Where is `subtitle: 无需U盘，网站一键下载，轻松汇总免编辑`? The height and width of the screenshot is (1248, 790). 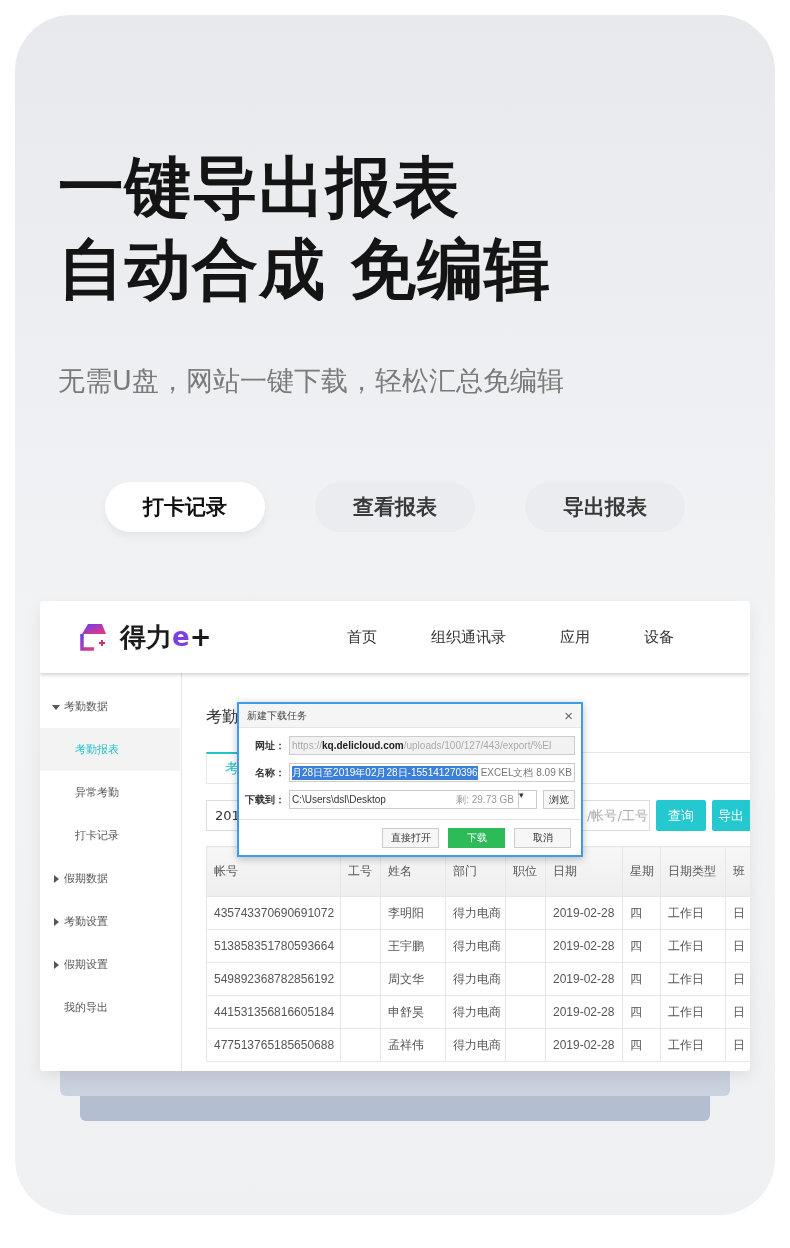
subtitle: 无需U盘，网站一键下载，轻松汇总免编辑 is located at coordinates (311, 381).